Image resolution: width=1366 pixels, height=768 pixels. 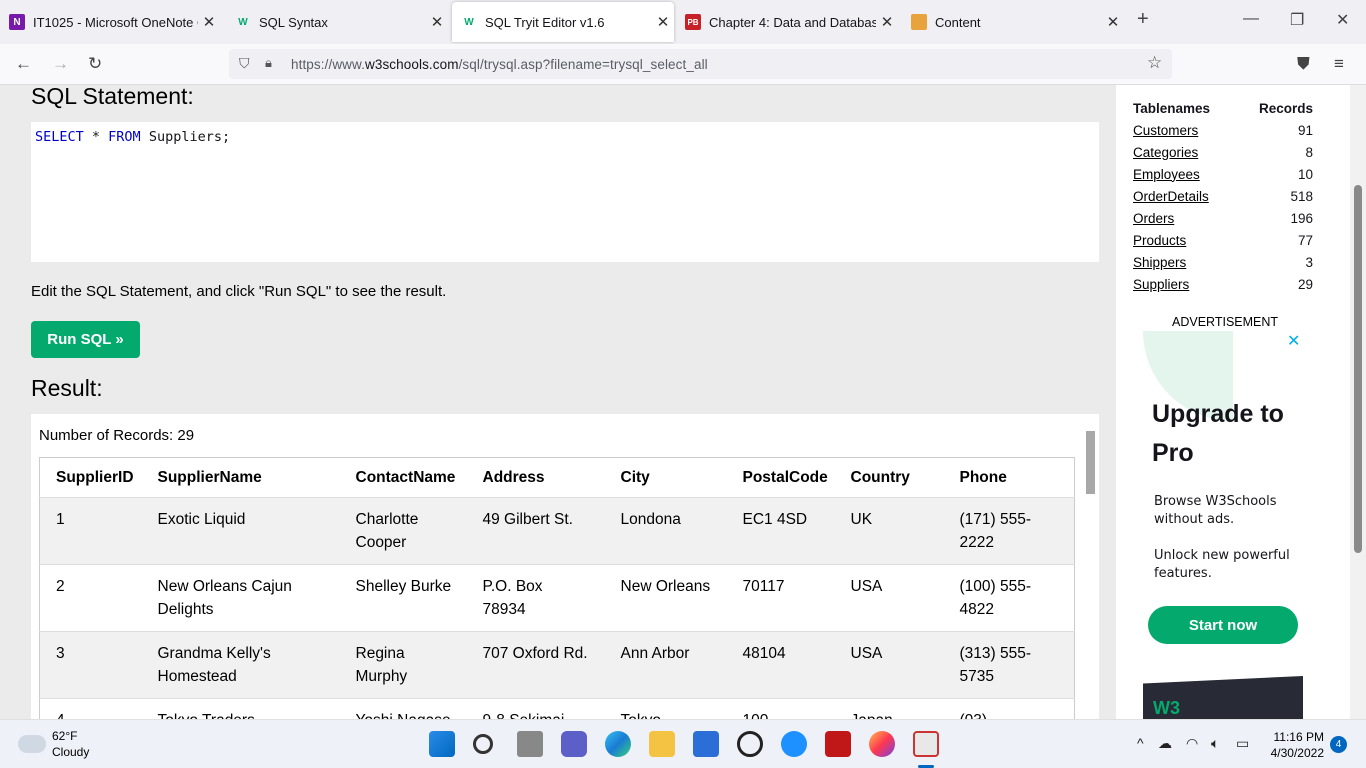 What do you see at coordinates (750, 744) in the screenshot?
I see `app-icon` at bounding box center [750, 744].